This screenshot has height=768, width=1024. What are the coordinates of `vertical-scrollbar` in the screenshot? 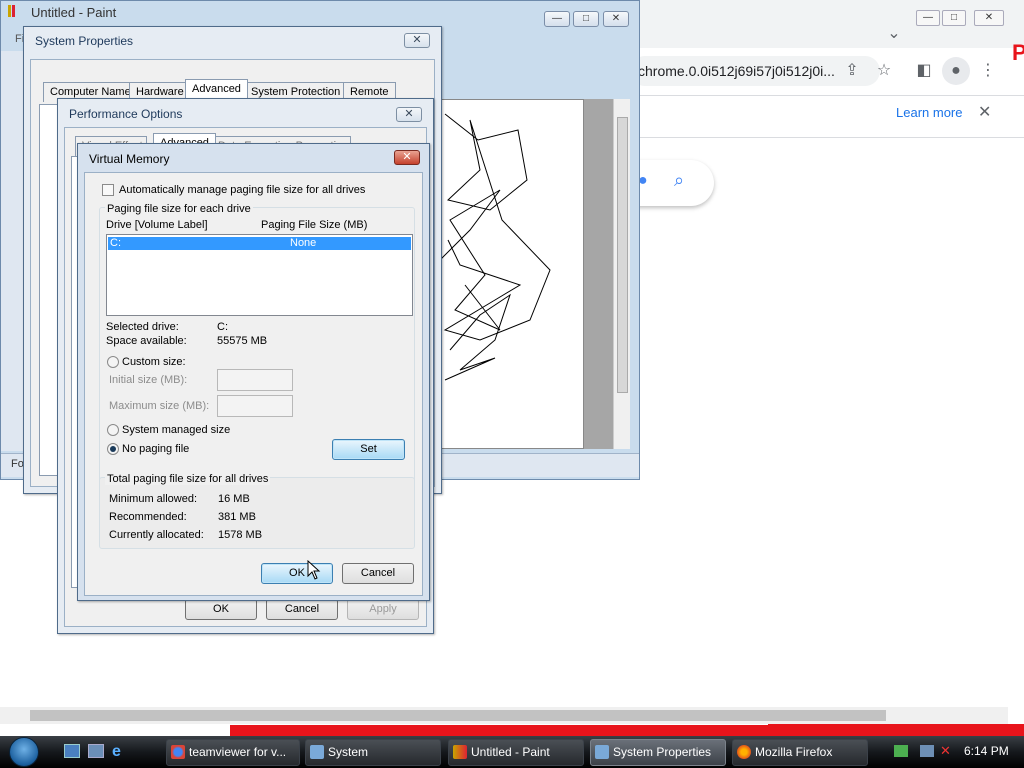 It's located at (621, 274).